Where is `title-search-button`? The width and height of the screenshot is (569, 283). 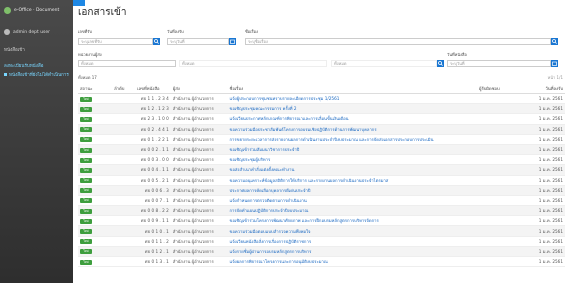
title-search-button is located at coordinates (554, 41).